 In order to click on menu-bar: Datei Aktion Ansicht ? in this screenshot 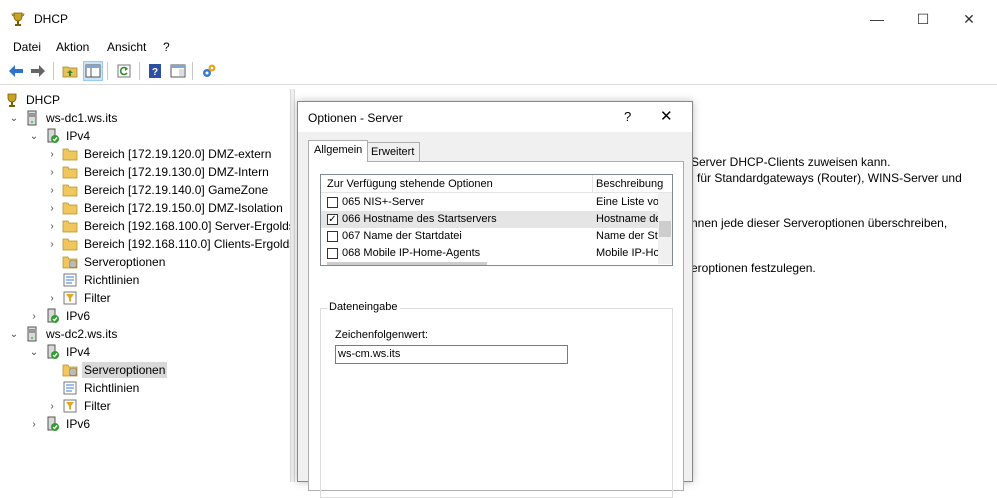, I will do `click(498, 48)`.